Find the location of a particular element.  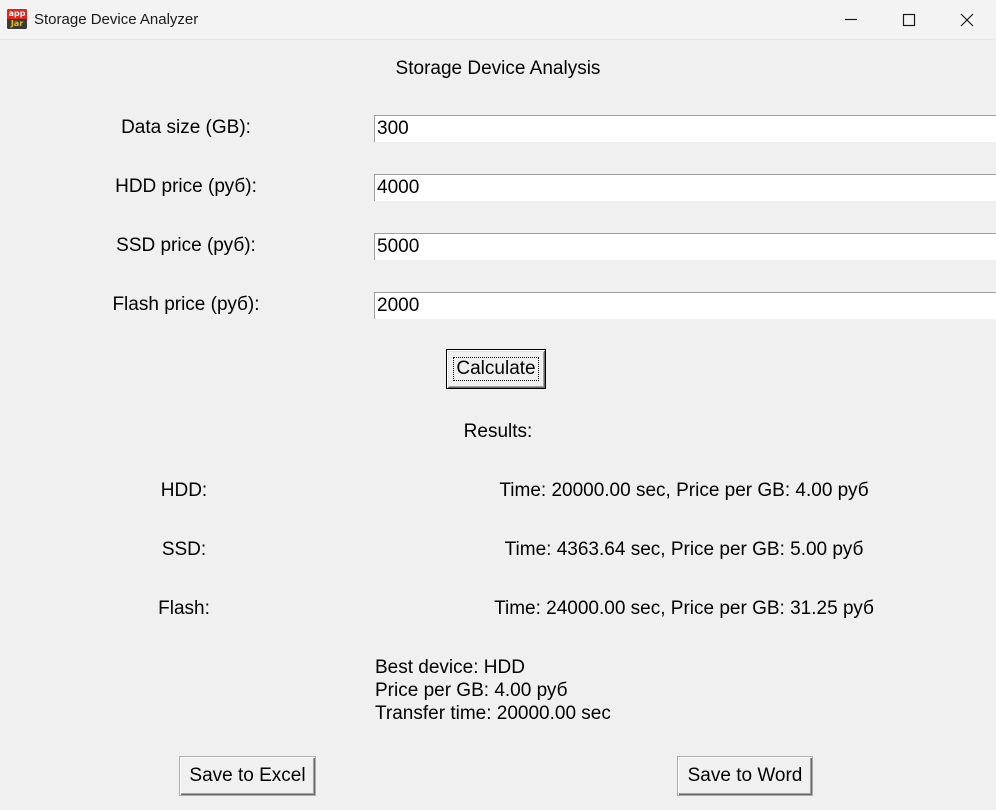

calculate-button: Calculate is located at coordinates (496, 369).